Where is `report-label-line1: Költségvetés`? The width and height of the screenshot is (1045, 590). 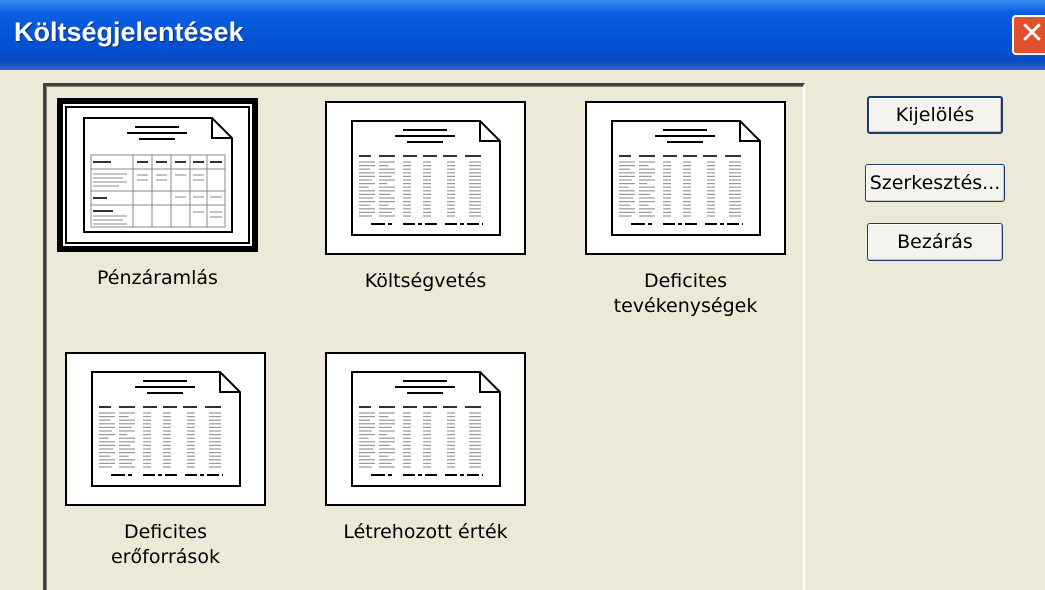
report-label-line1: Költségvetés is located at coordinates (425, 281).